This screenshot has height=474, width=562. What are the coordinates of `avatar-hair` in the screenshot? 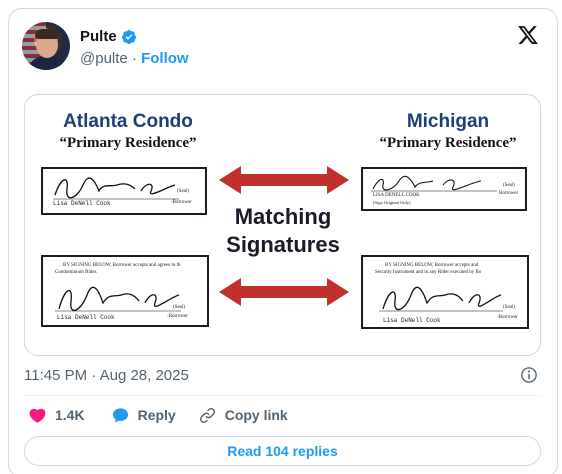 It's located at (47, 34).